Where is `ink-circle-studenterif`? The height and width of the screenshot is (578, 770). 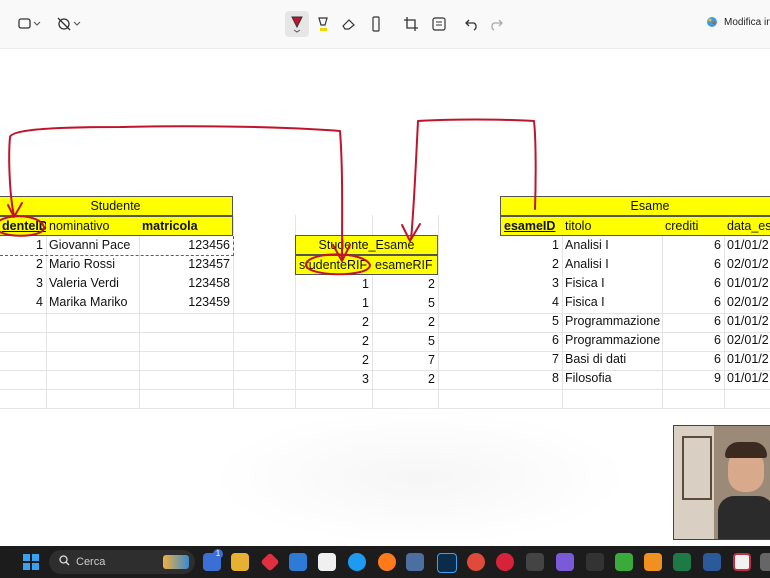 ink-circle-studenterif is located at coordinates (338, 264).